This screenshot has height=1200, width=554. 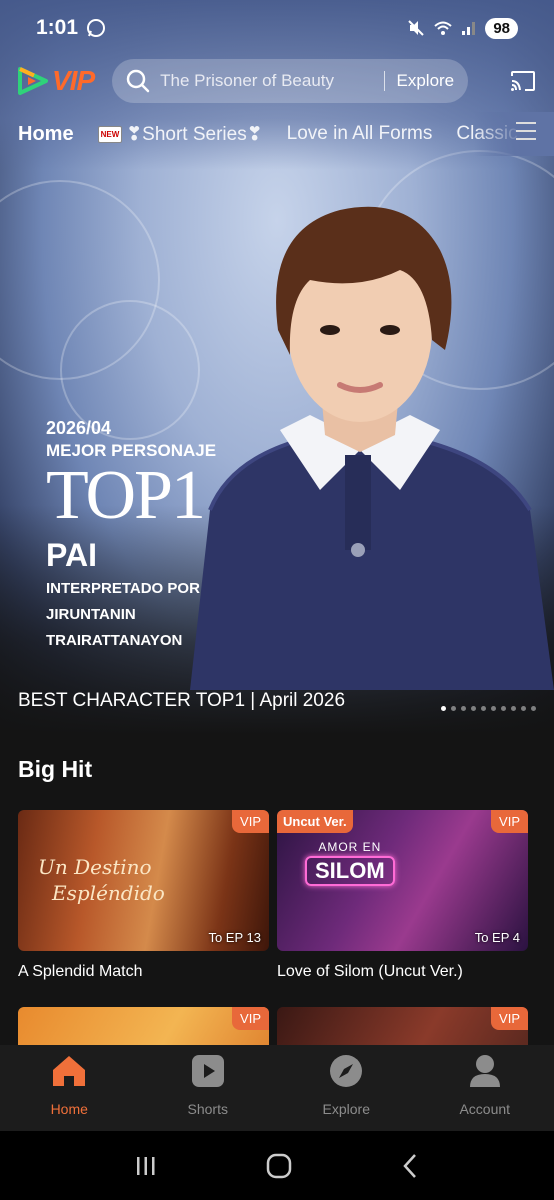 What do you see at coordinates (265, 81) in the screenshot?
I see `search-input: The Prisoner of Beauty` at bounding box center [265, 81].